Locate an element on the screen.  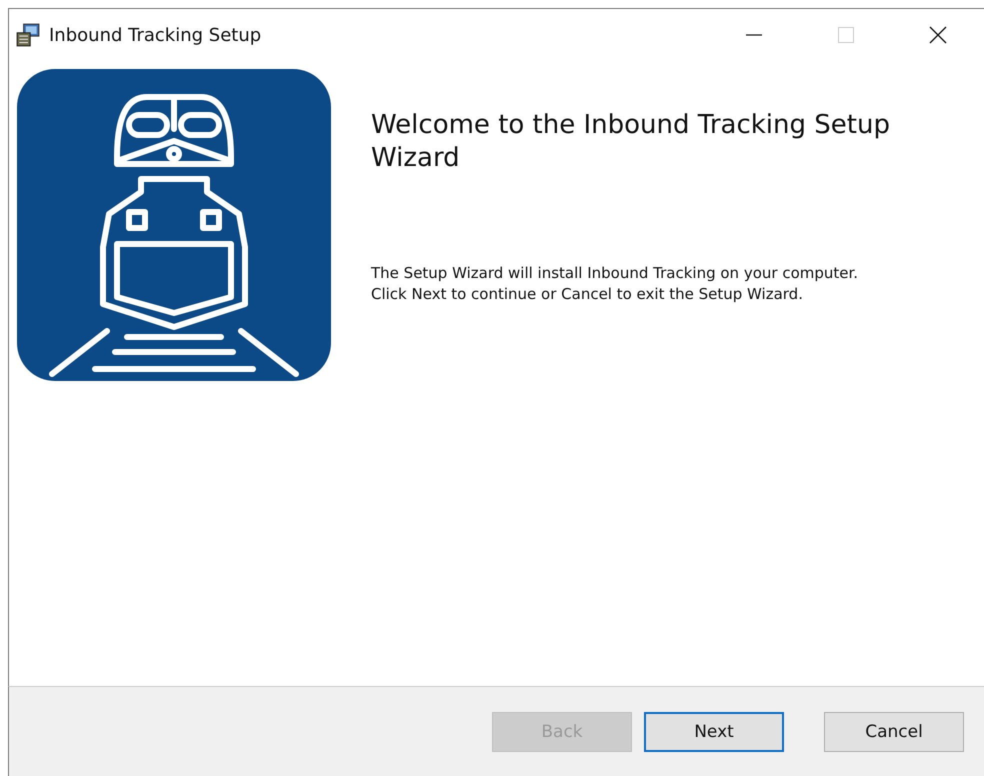
maximize-icon is located at coordinates (846, 35).